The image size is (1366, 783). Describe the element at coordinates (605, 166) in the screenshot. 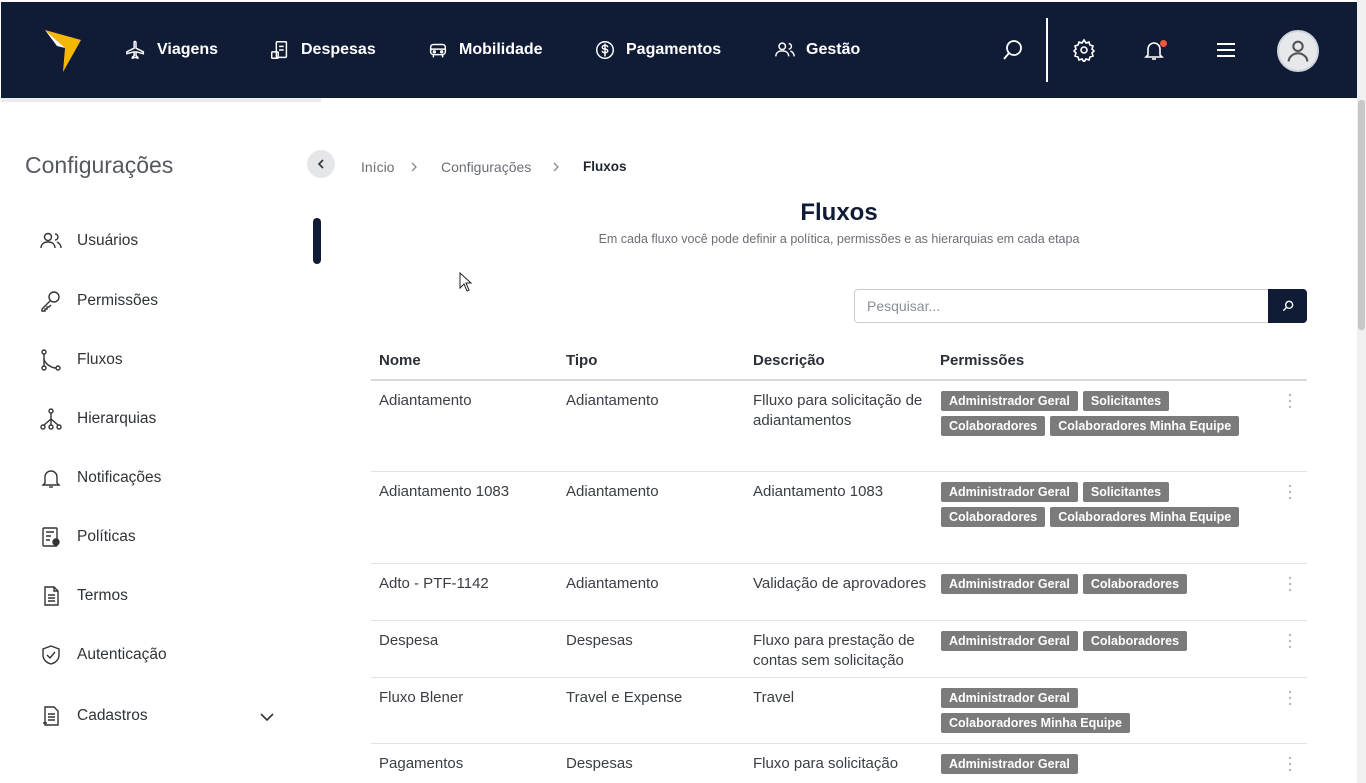

I see `breadcrumb-fluxos: Fluxos` at that location.